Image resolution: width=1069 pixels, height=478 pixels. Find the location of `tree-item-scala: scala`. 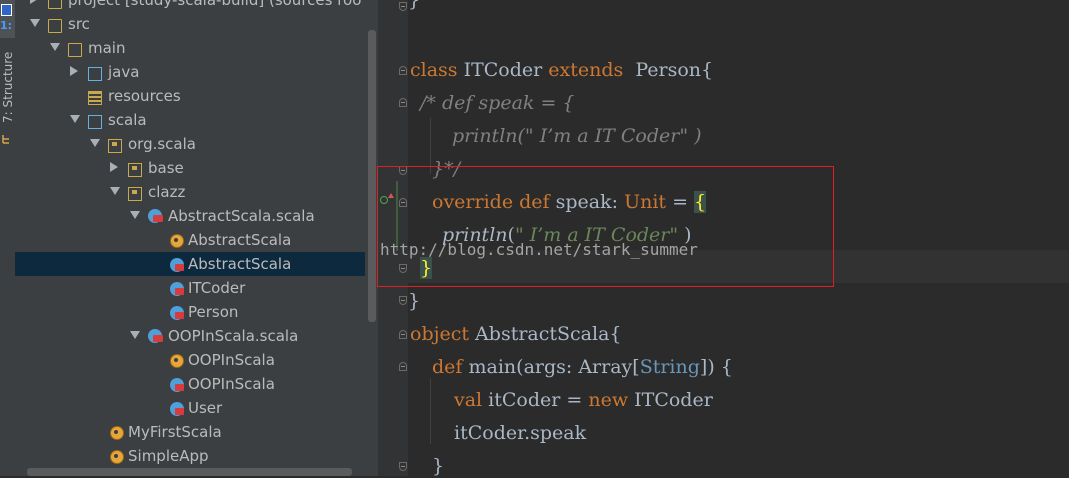

tree-item-scala: scala is located at coordinates (190, 120).